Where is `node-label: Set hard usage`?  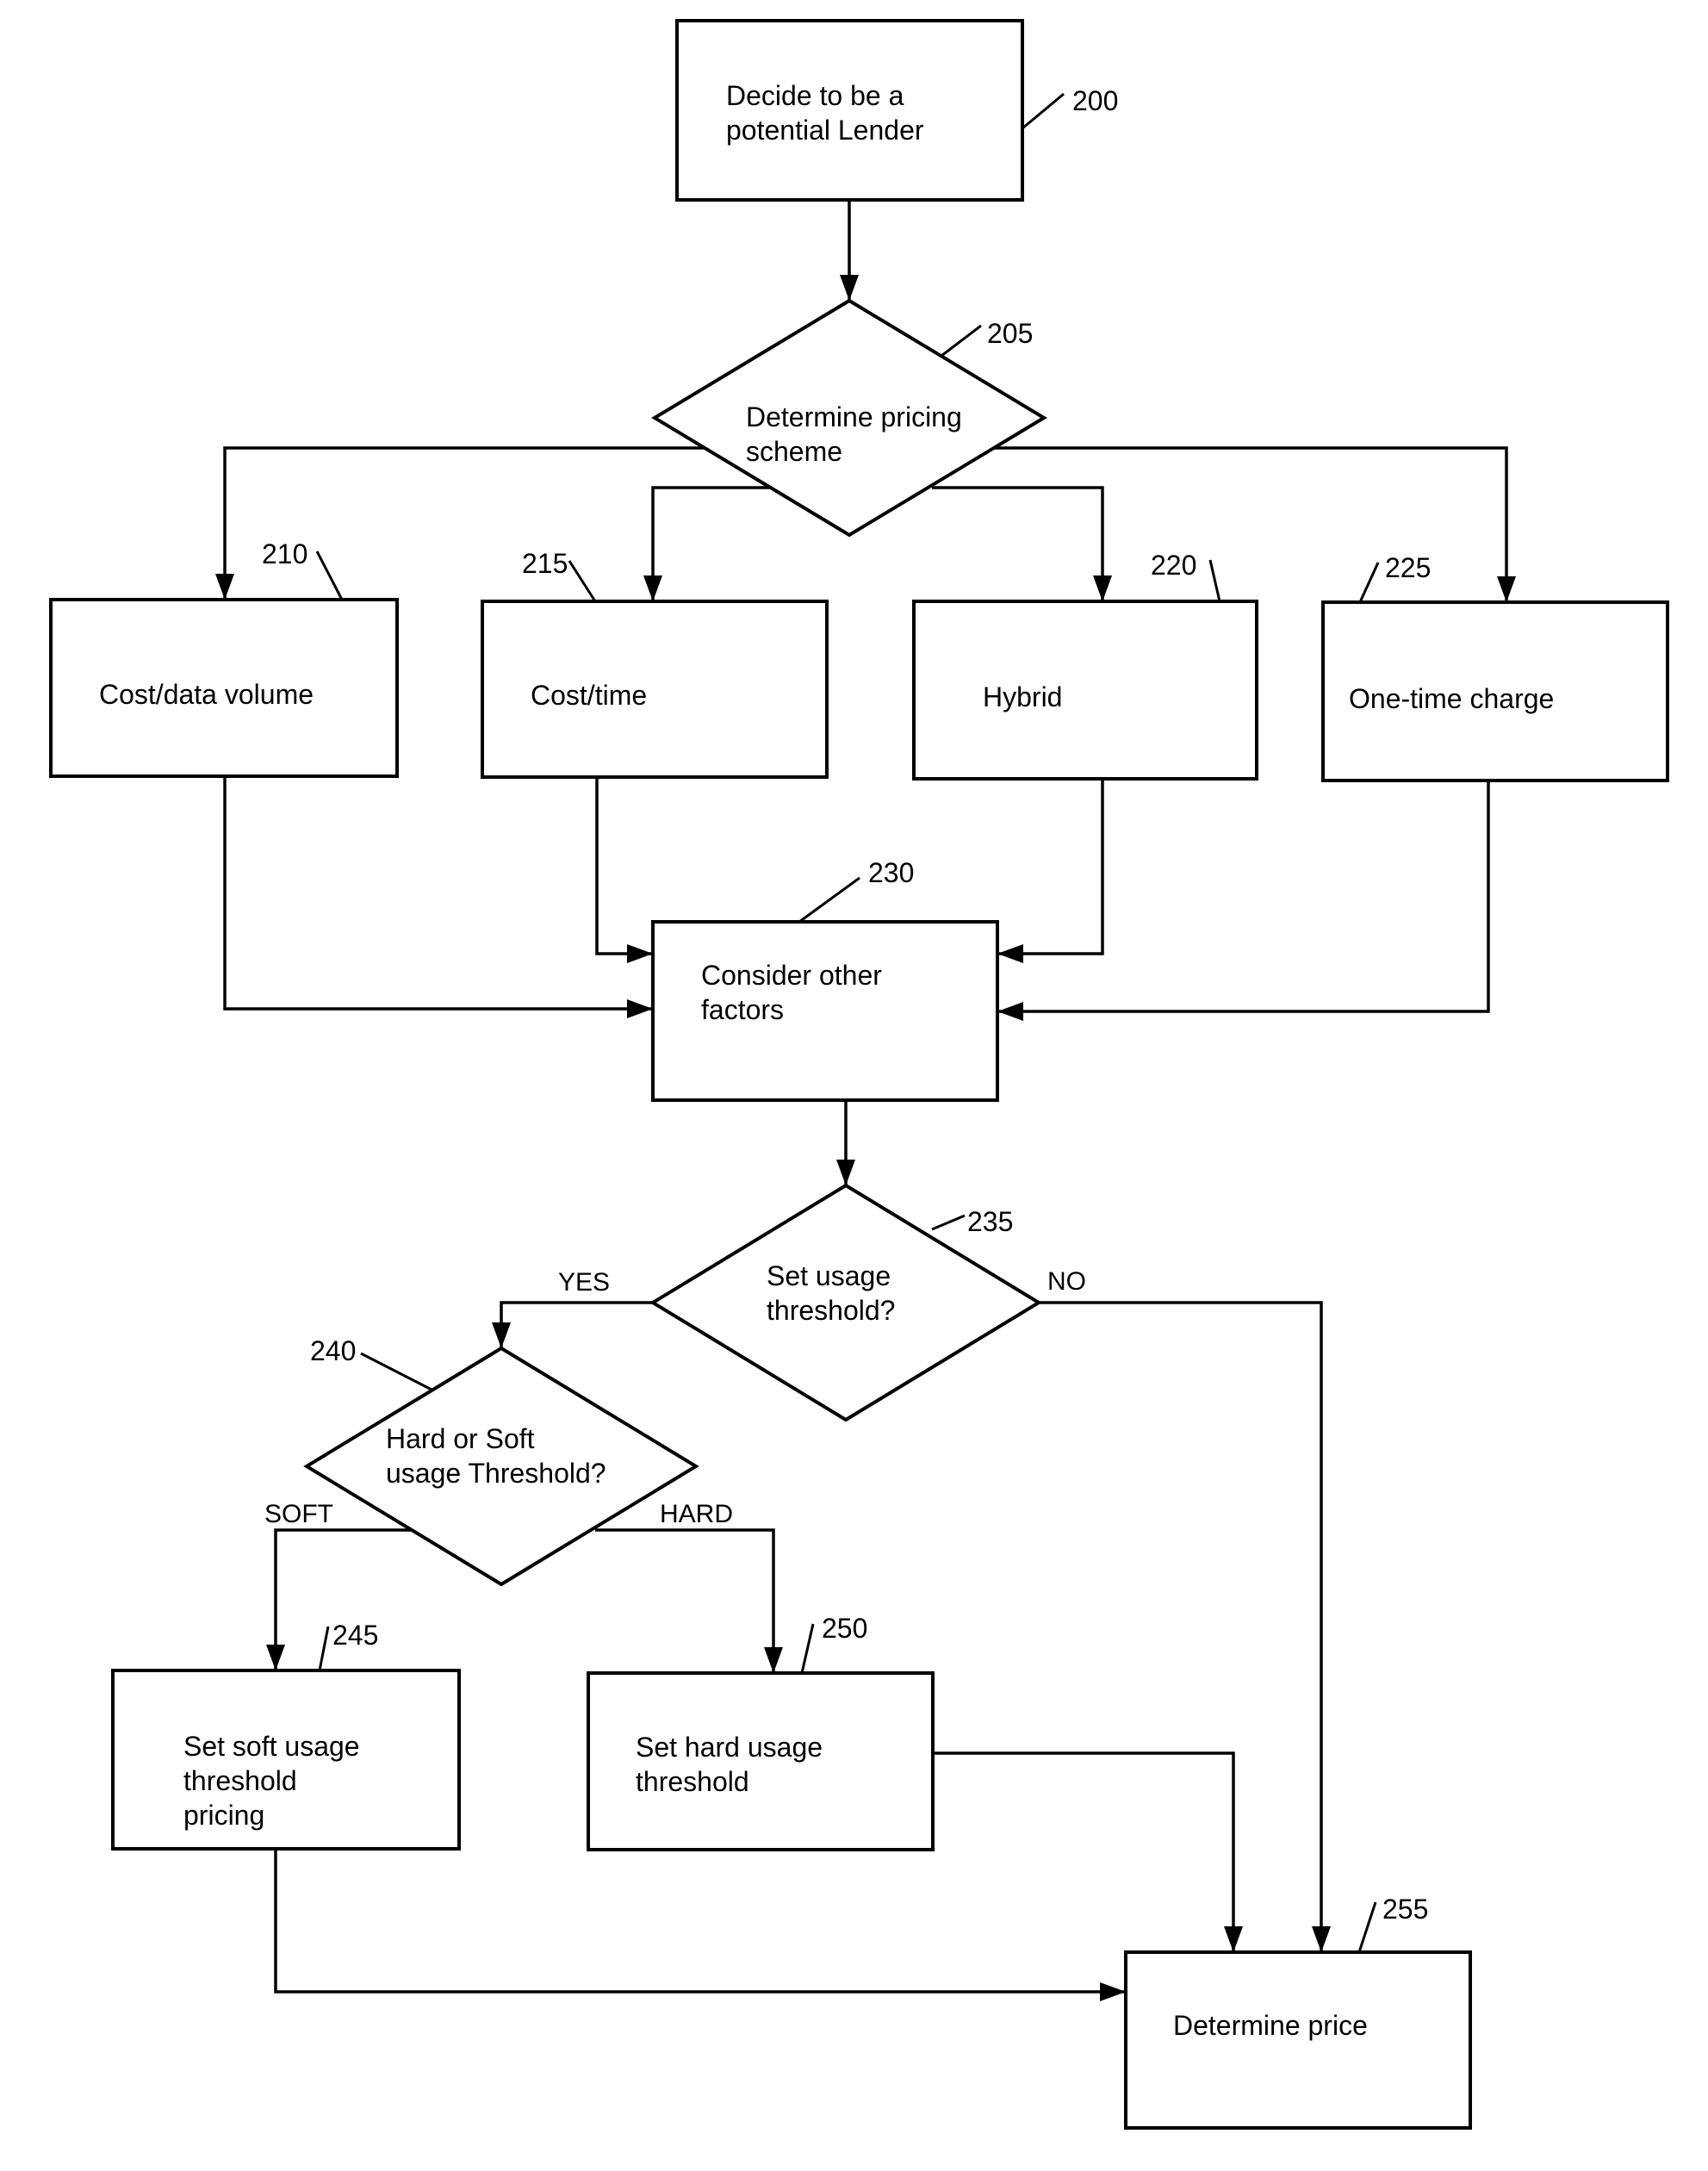 node-label: Set hard usage is located at coordinates (729, 1747).